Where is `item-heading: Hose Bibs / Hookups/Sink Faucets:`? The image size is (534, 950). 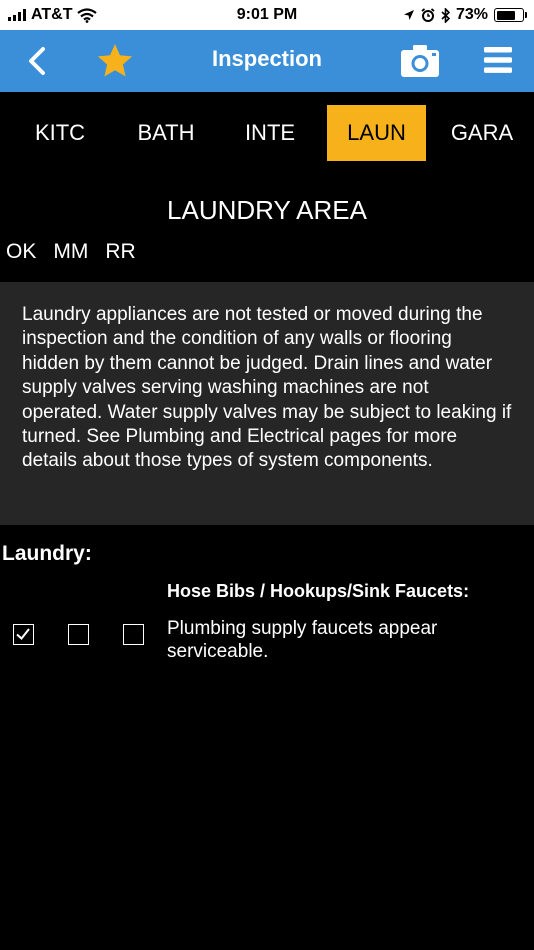
item-heading: Hose Bibs / Hookups/Sink Faucets: is located at coordinates (318, 591).